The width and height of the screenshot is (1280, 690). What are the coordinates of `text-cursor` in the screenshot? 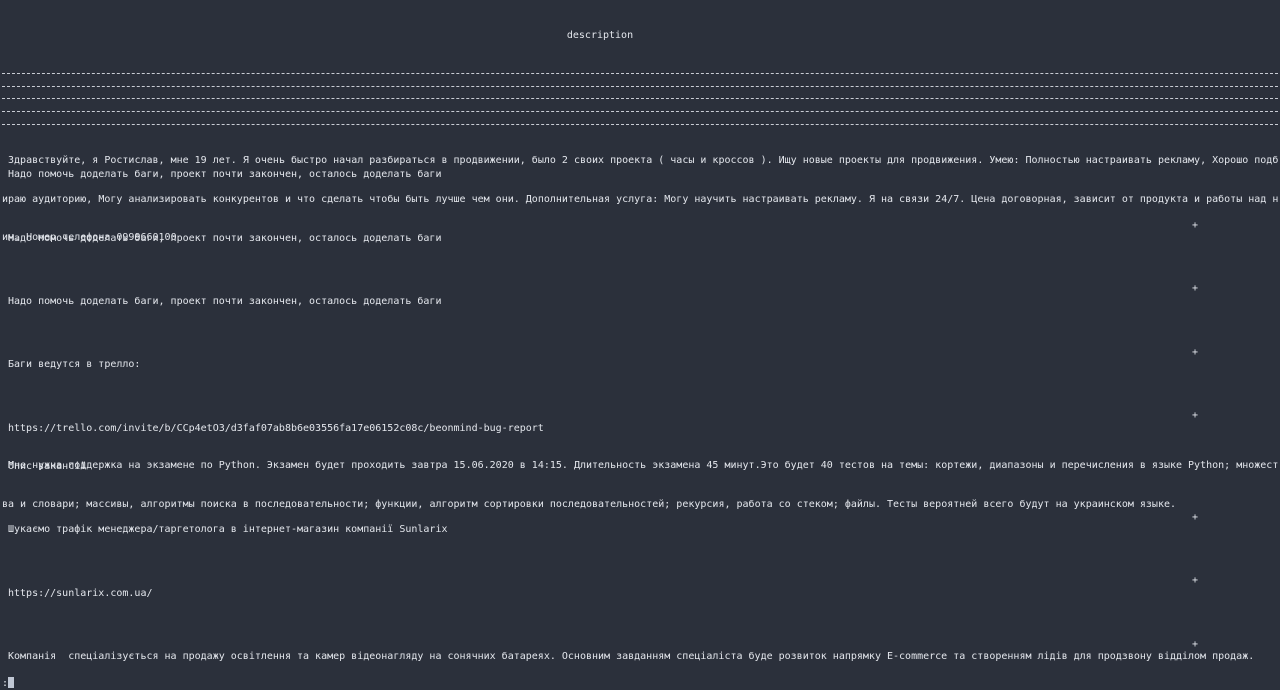 It's located at (11, 682).